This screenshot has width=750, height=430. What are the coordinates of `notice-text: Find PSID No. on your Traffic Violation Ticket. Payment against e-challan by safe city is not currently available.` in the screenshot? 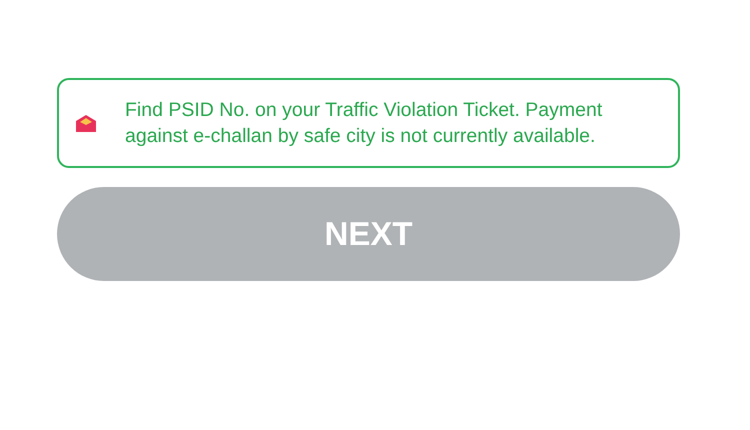 It's located at (364, 123).